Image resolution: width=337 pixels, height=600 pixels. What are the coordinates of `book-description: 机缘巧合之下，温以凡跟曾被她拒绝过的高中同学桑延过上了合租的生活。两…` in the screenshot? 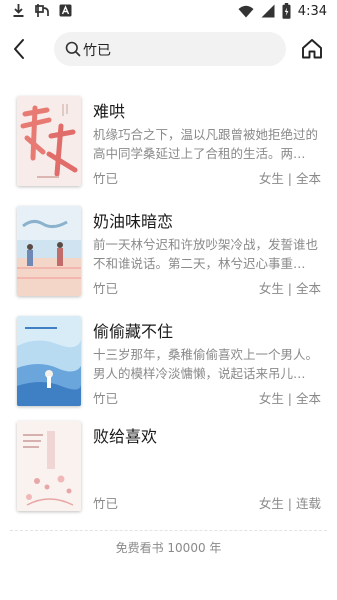 It's located at (206, 144).